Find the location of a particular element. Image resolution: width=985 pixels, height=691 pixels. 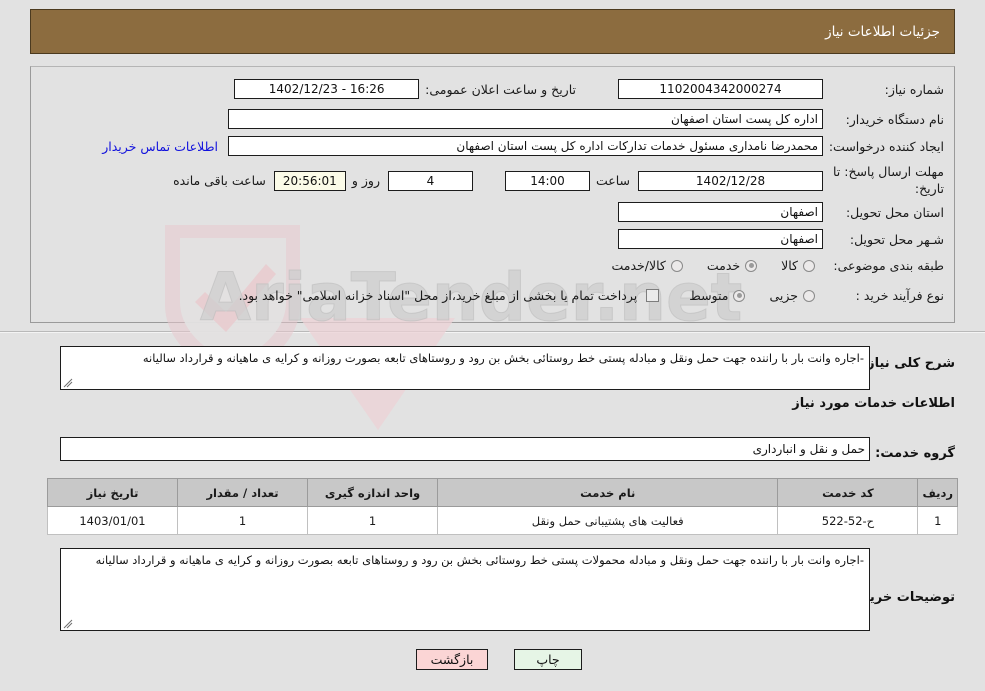

process-option-motavaset: متوسط is located at coordinates (717, 295).